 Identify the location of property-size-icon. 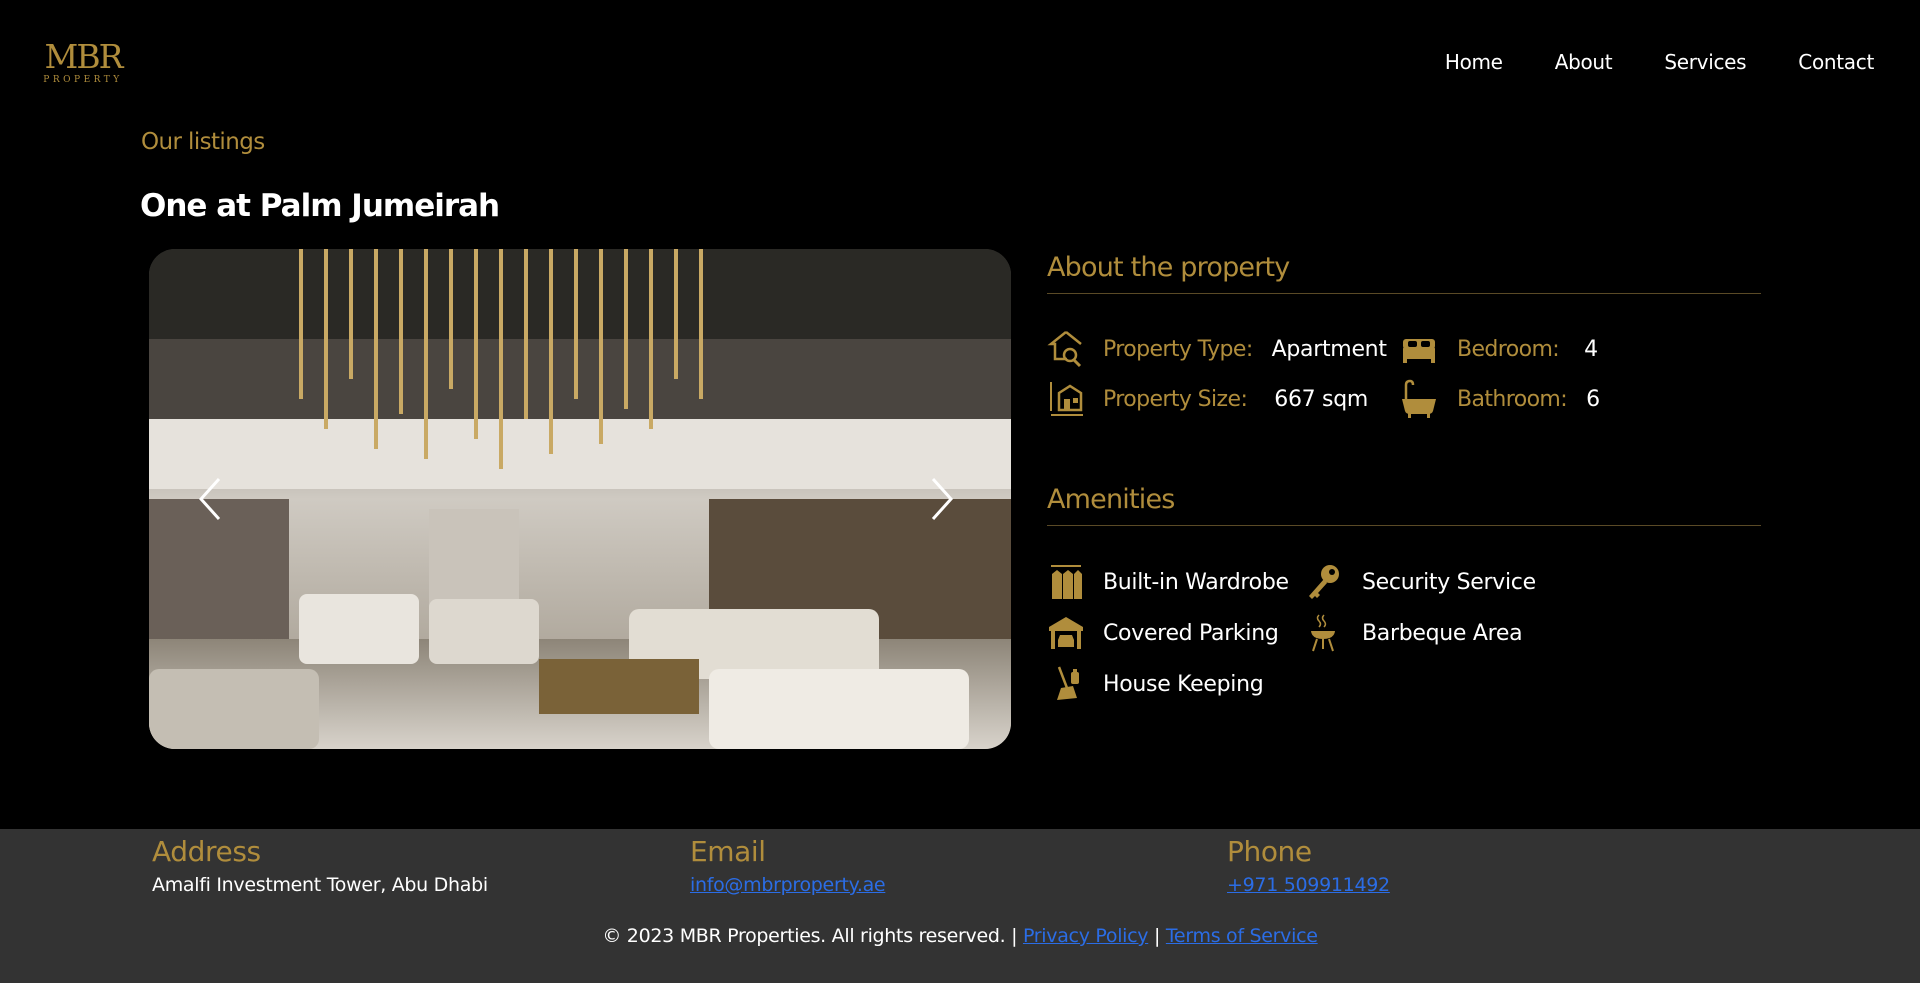
(1066, 399).